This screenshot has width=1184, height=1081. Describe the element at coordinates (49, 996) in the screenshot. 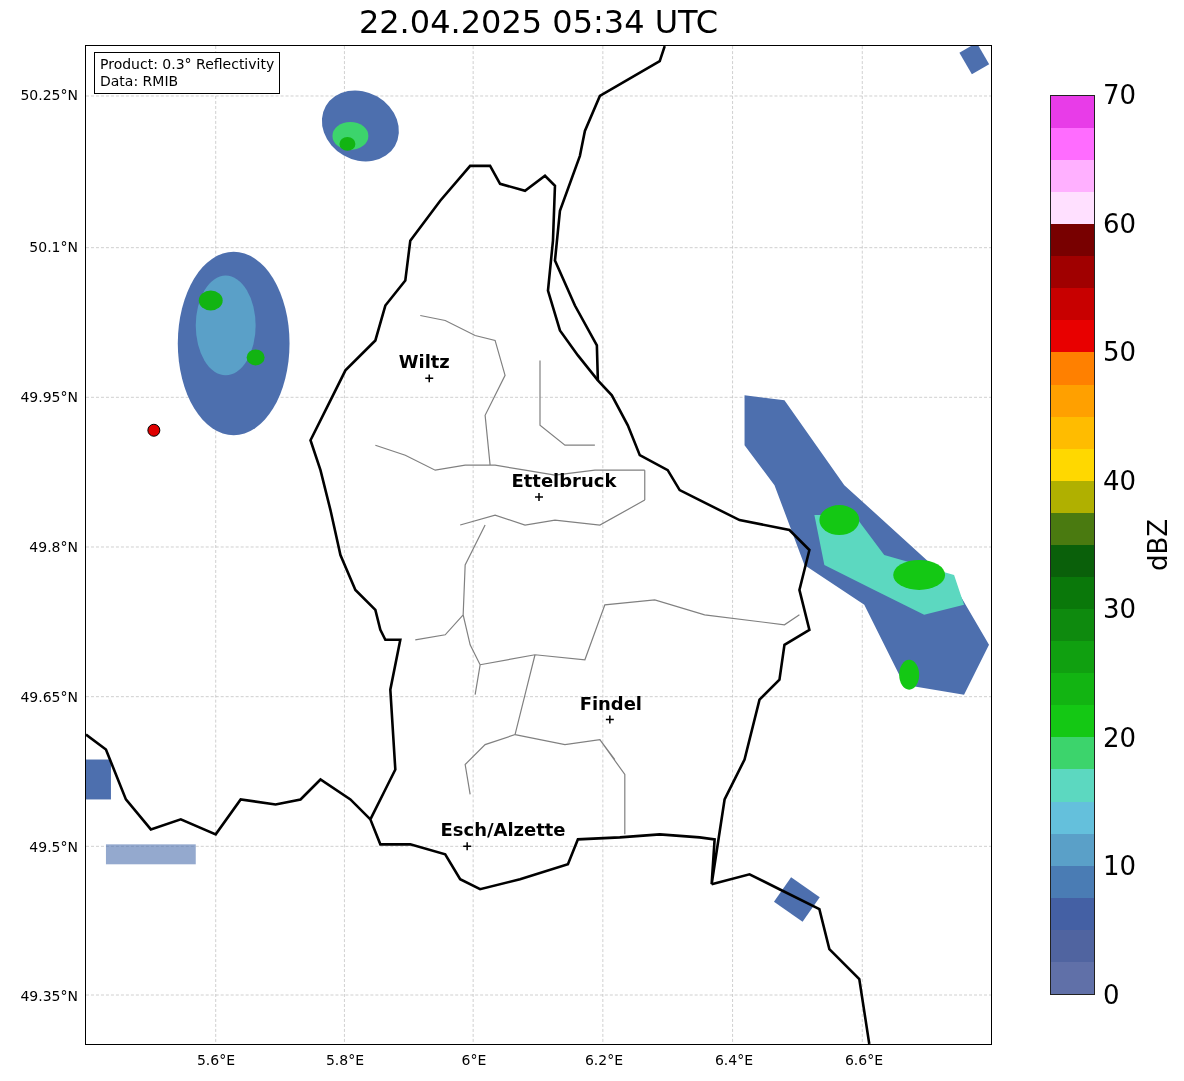

I see `latitude-tick-label: 49.35°N` at that location.